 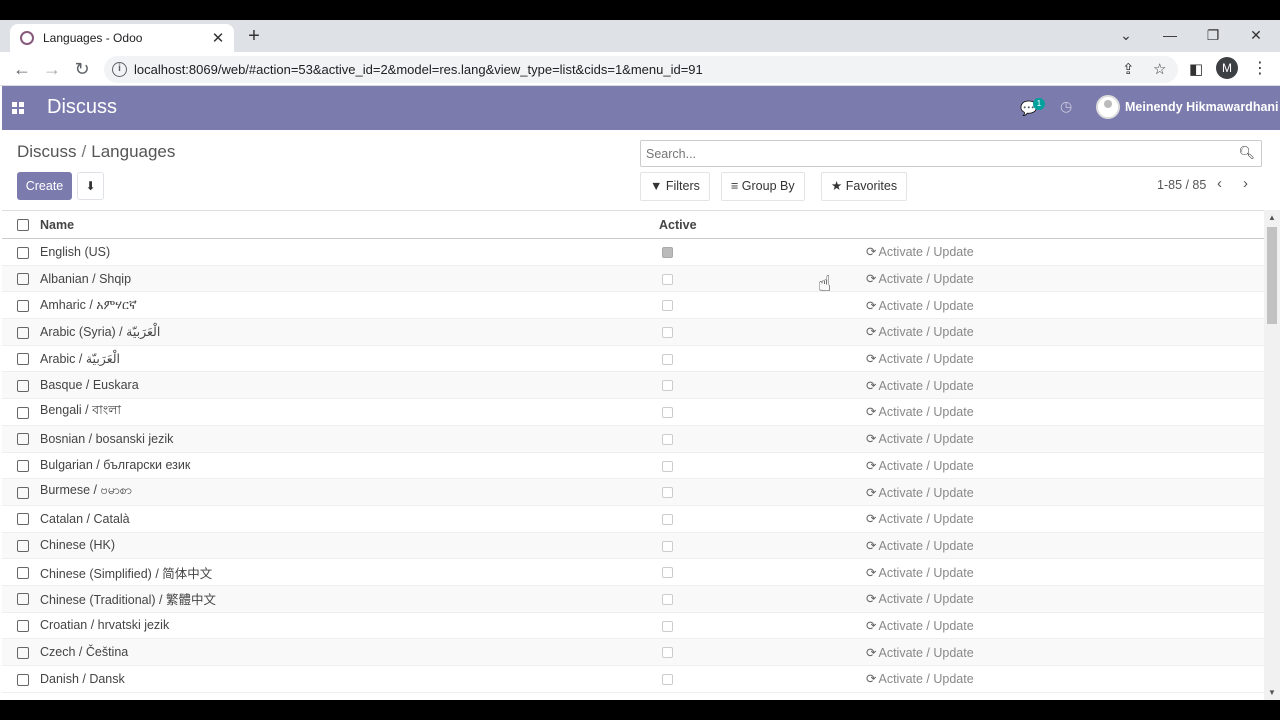 What do you see at coordinates (348, 385) in the screenshot?
I see `language-name: Basque / Euskara` at bounding box center [348, 385].